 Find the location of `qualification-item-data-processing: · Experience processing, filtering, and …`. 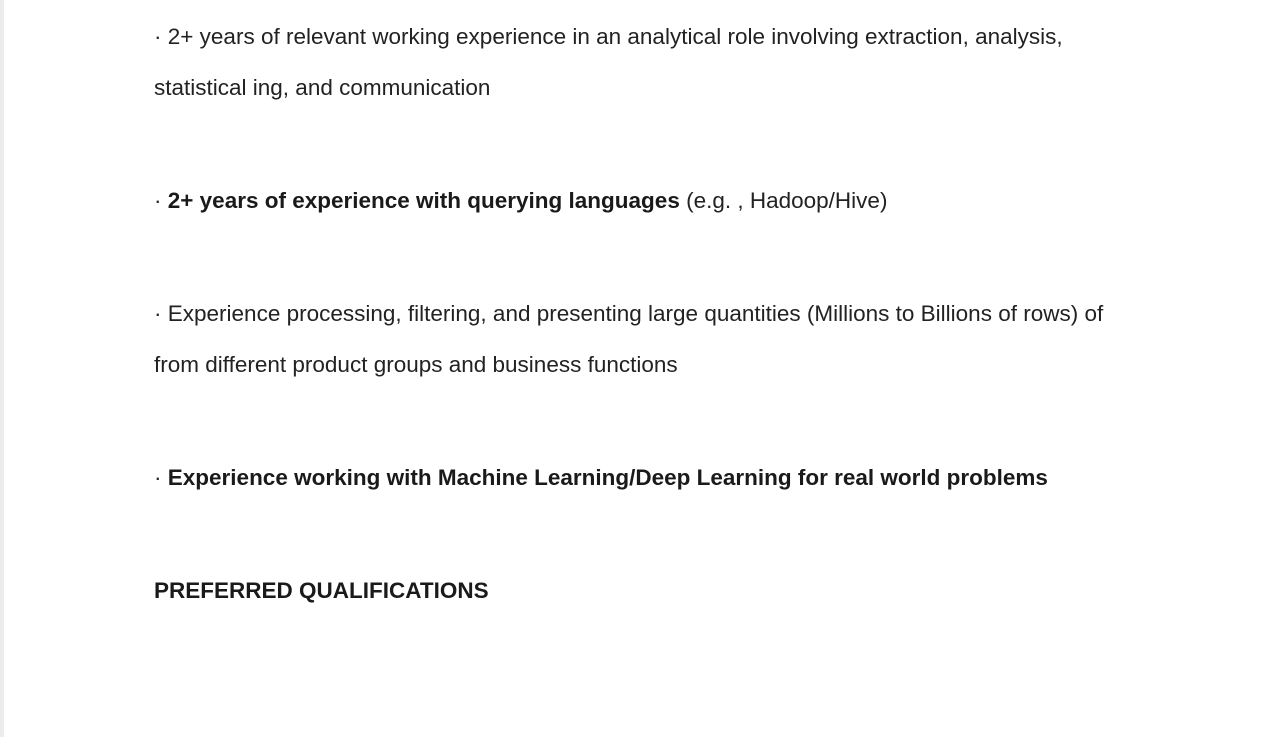

qualification-item-data-processing: · Experience processing, filtering, and … is located at coordinates (654, 339).